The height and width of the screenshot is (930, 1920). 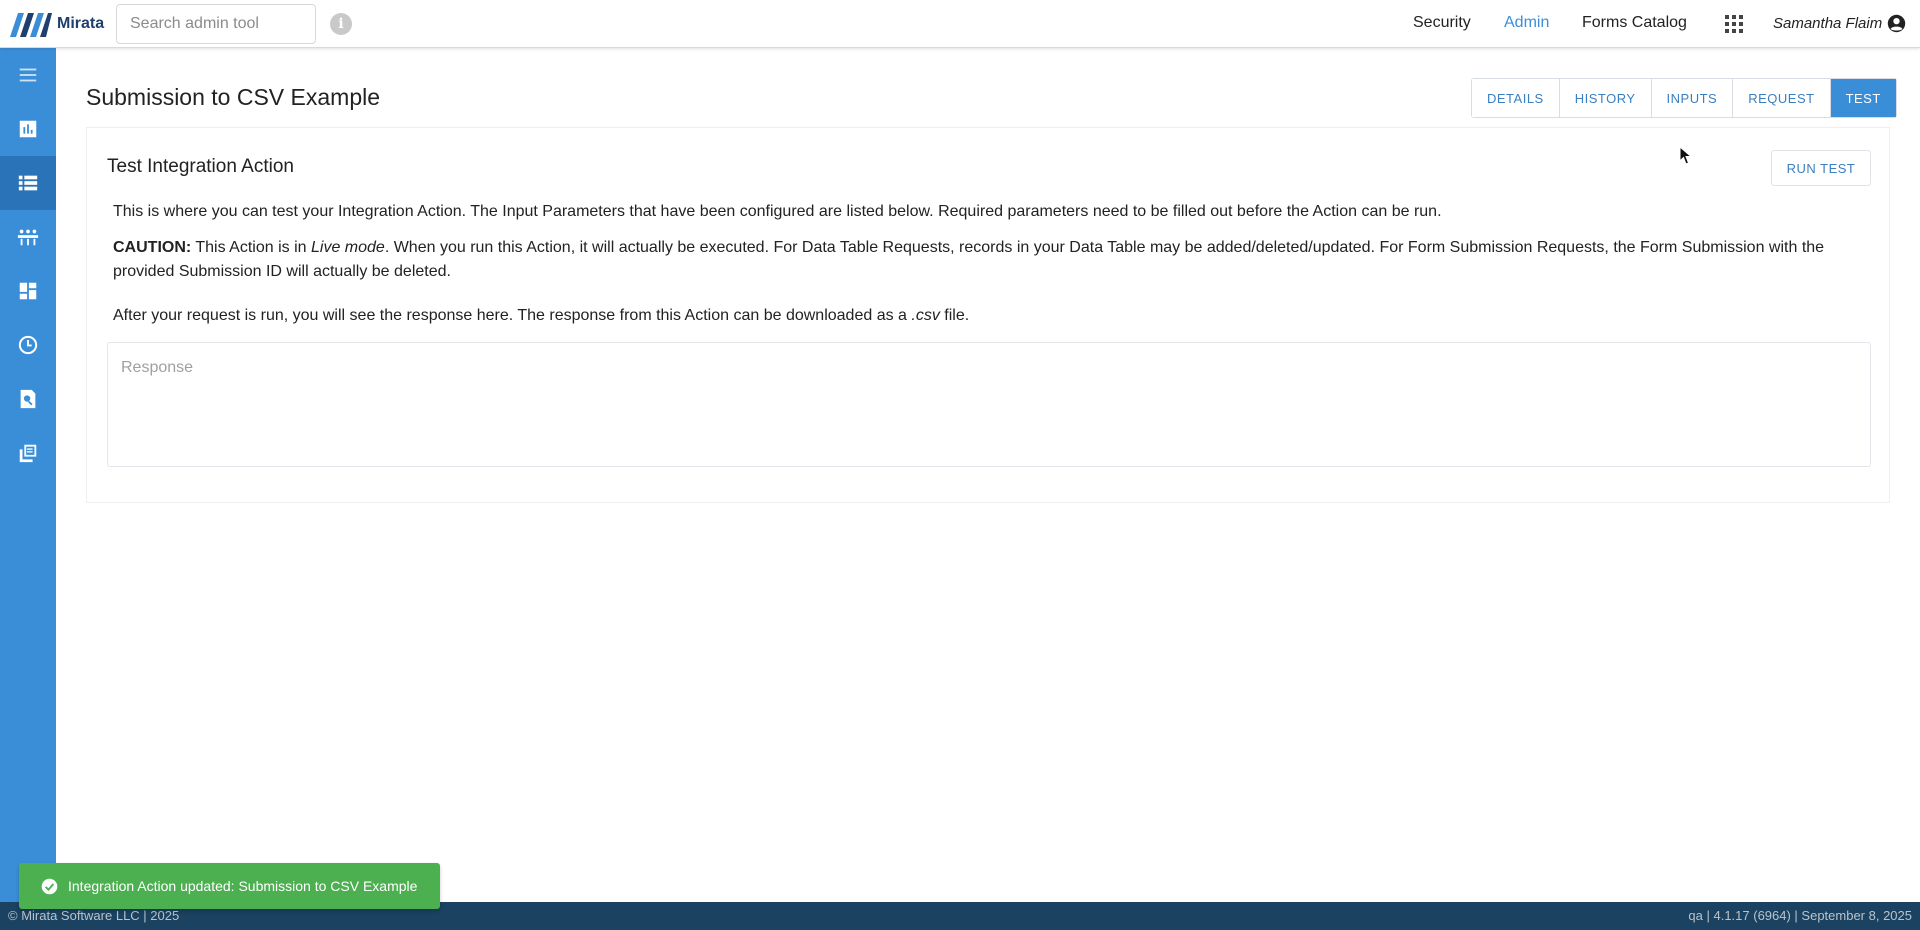 I want to click on sidebar-item-search-documents, so click(x=28, y=399).